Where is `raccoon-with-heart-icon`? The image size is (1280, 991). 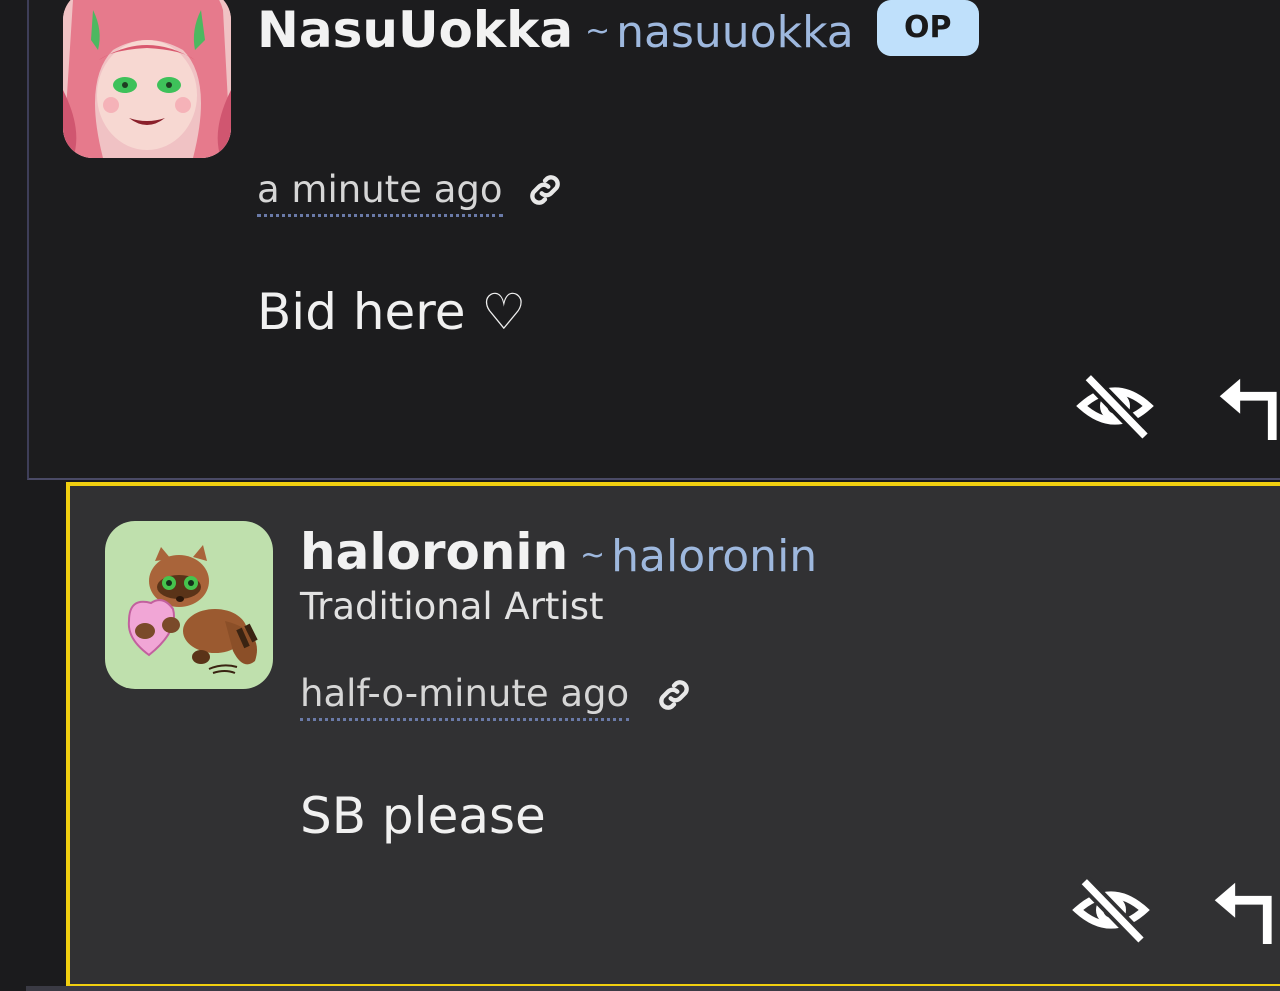
raccoon-with-heart-icon is located at coordinates (189, 605).